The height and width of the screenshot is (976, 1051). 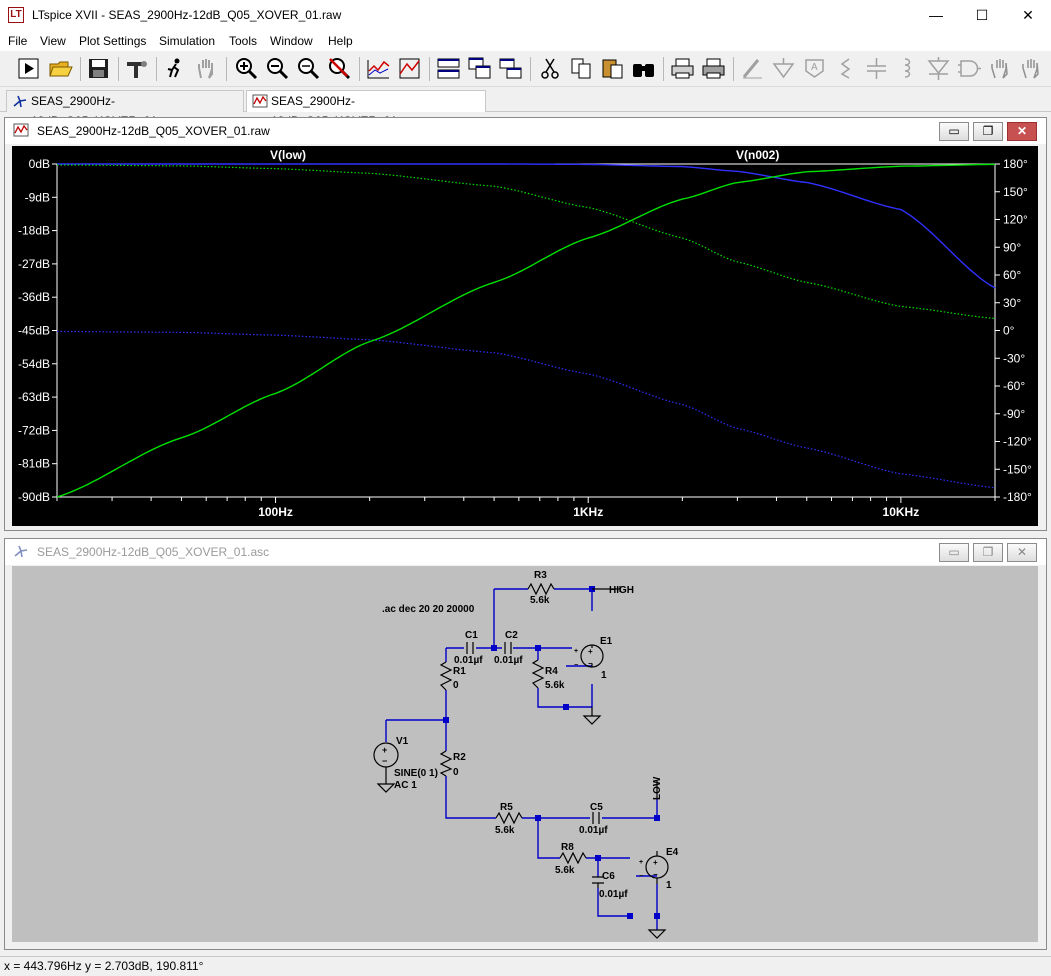 I want to click on waveform-minimize-button: ▭, so click(x=954, y=131).